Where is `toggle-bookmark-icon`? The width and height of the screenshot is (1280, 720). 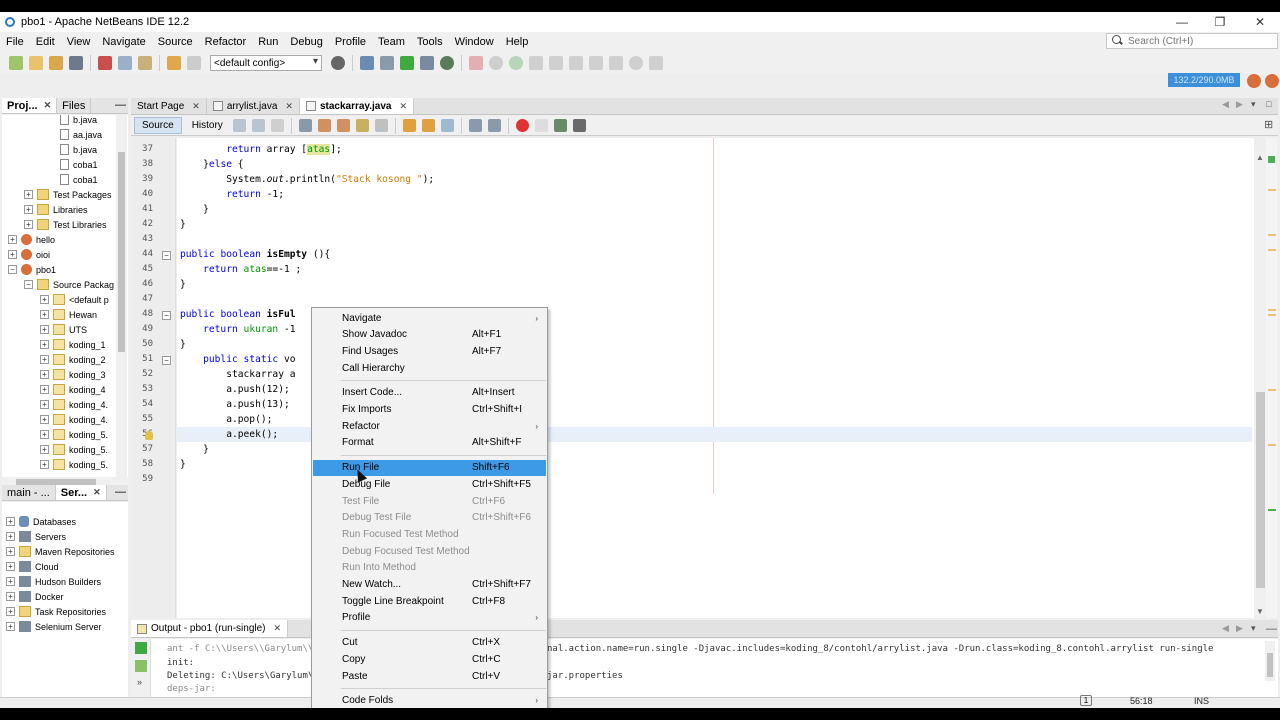
toggle-bookmark-icon is located at coordinates (447, 125).